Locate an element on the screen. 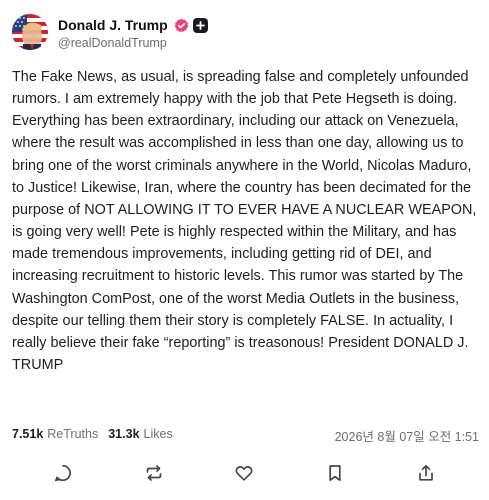  likes-label: Likes is located at coordinates (158, 434).